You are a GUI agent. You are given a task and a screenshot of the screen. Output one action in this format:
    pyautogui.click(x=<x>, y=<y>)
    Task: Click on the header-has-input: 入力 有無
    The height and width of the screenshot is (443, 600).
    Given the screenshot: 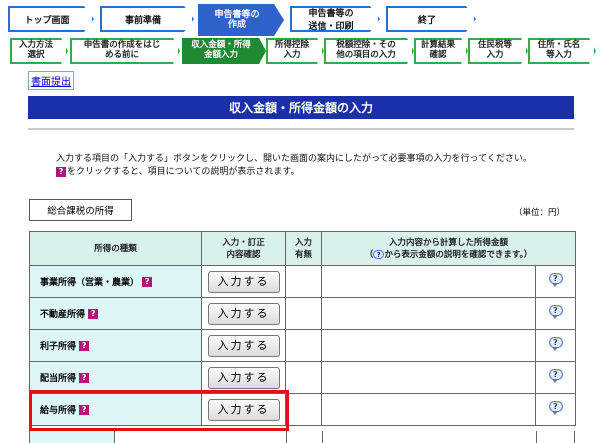 What is the action you would take?
    pyautogui.click(x=303, y=248)
    